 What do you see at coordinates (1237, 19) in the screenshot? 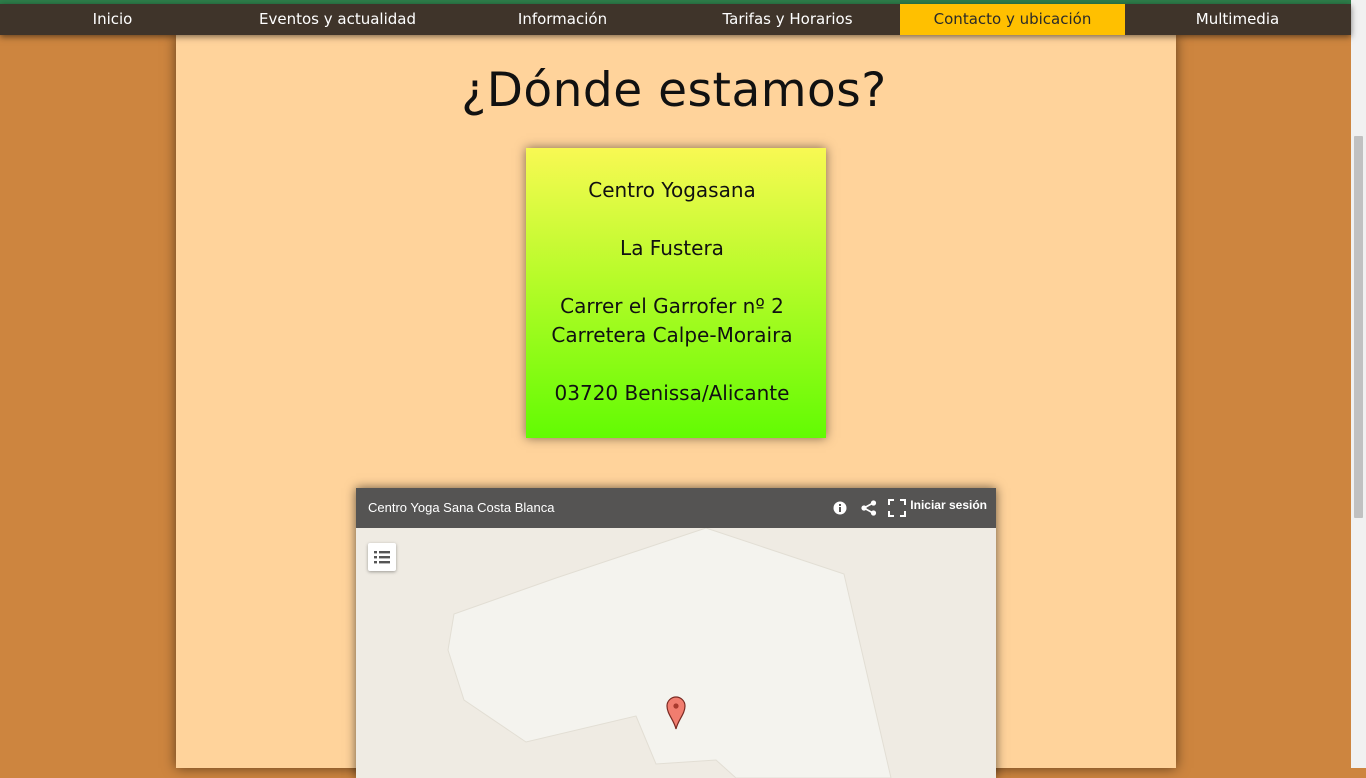
I see `nav-item-multimedia: Multimedia` at bounding box center [1237, 19].